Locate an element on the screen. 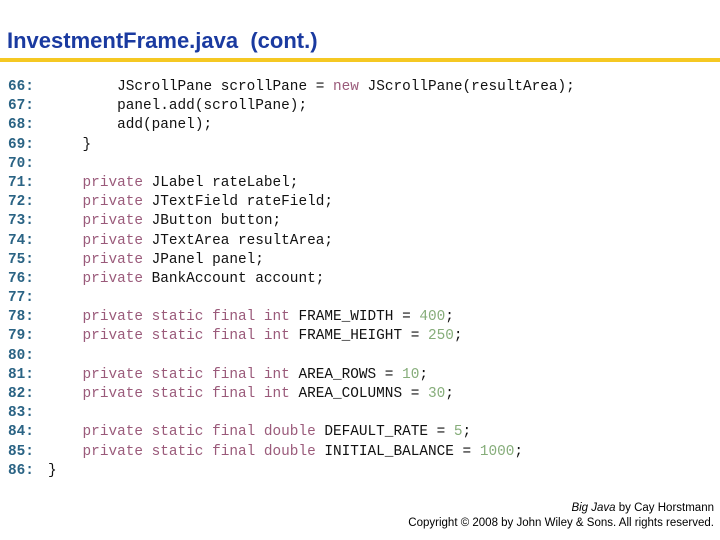 The width and height of the screenshot is (720, 540). line-number: 81: is located at coordinates (21, 374).